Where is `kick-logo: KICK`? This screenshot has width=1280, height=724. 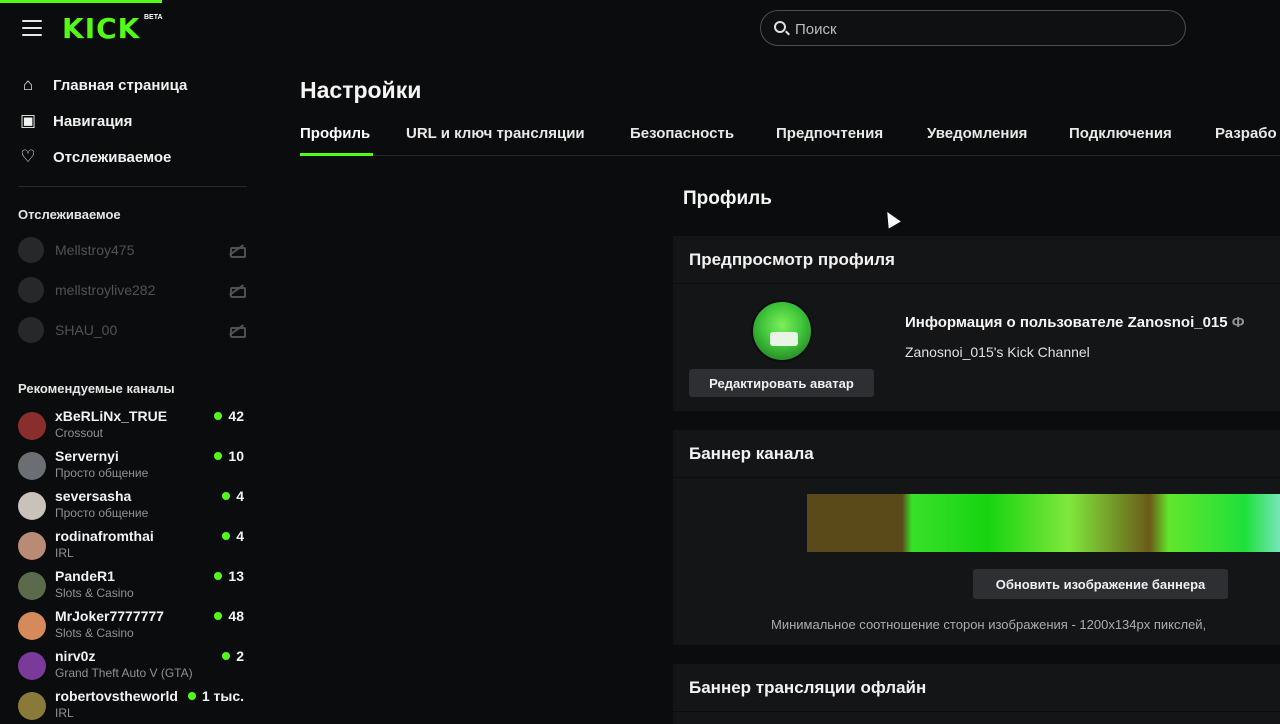
kick-logo: KICK is located at coordinates (101, 28).